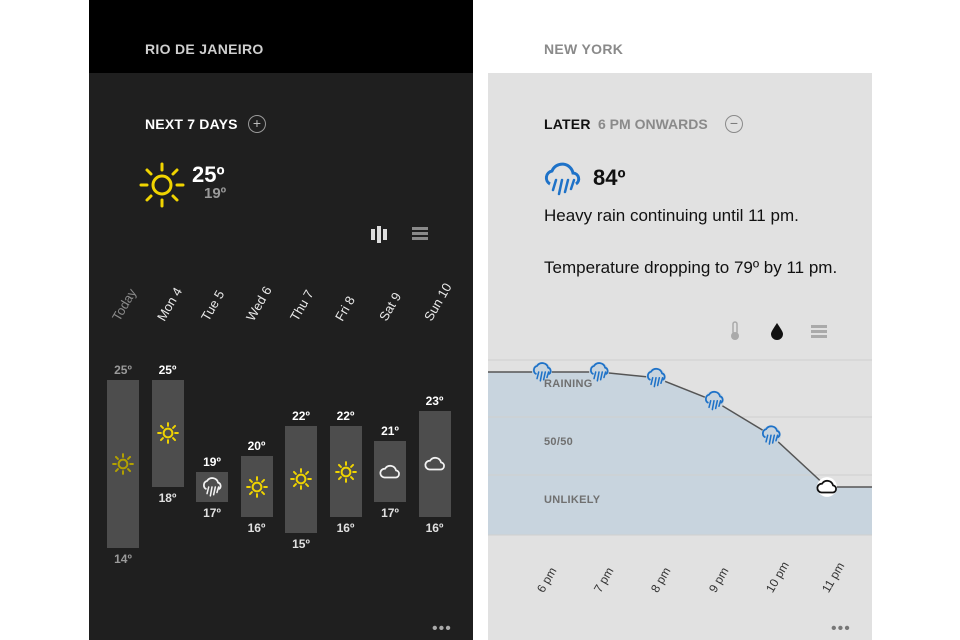  I want to click on ny-section-subtitle: 6 PM ONWARDS, so click(653, 124).